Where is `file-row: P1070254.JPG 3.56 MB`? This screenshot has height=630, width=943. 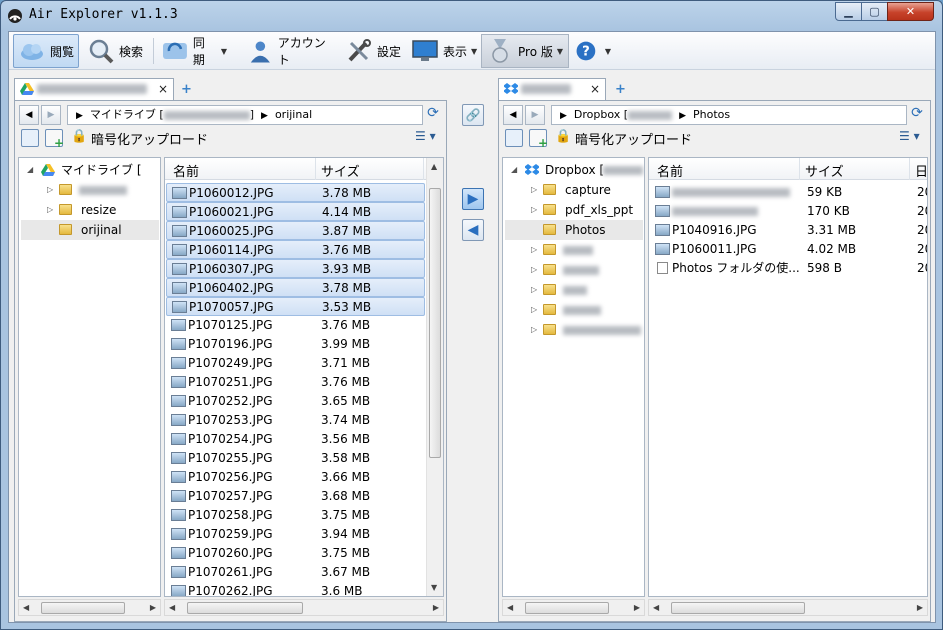 file-row: P1070254.JPG 3.56 MB is located at coordinates (295, 439).